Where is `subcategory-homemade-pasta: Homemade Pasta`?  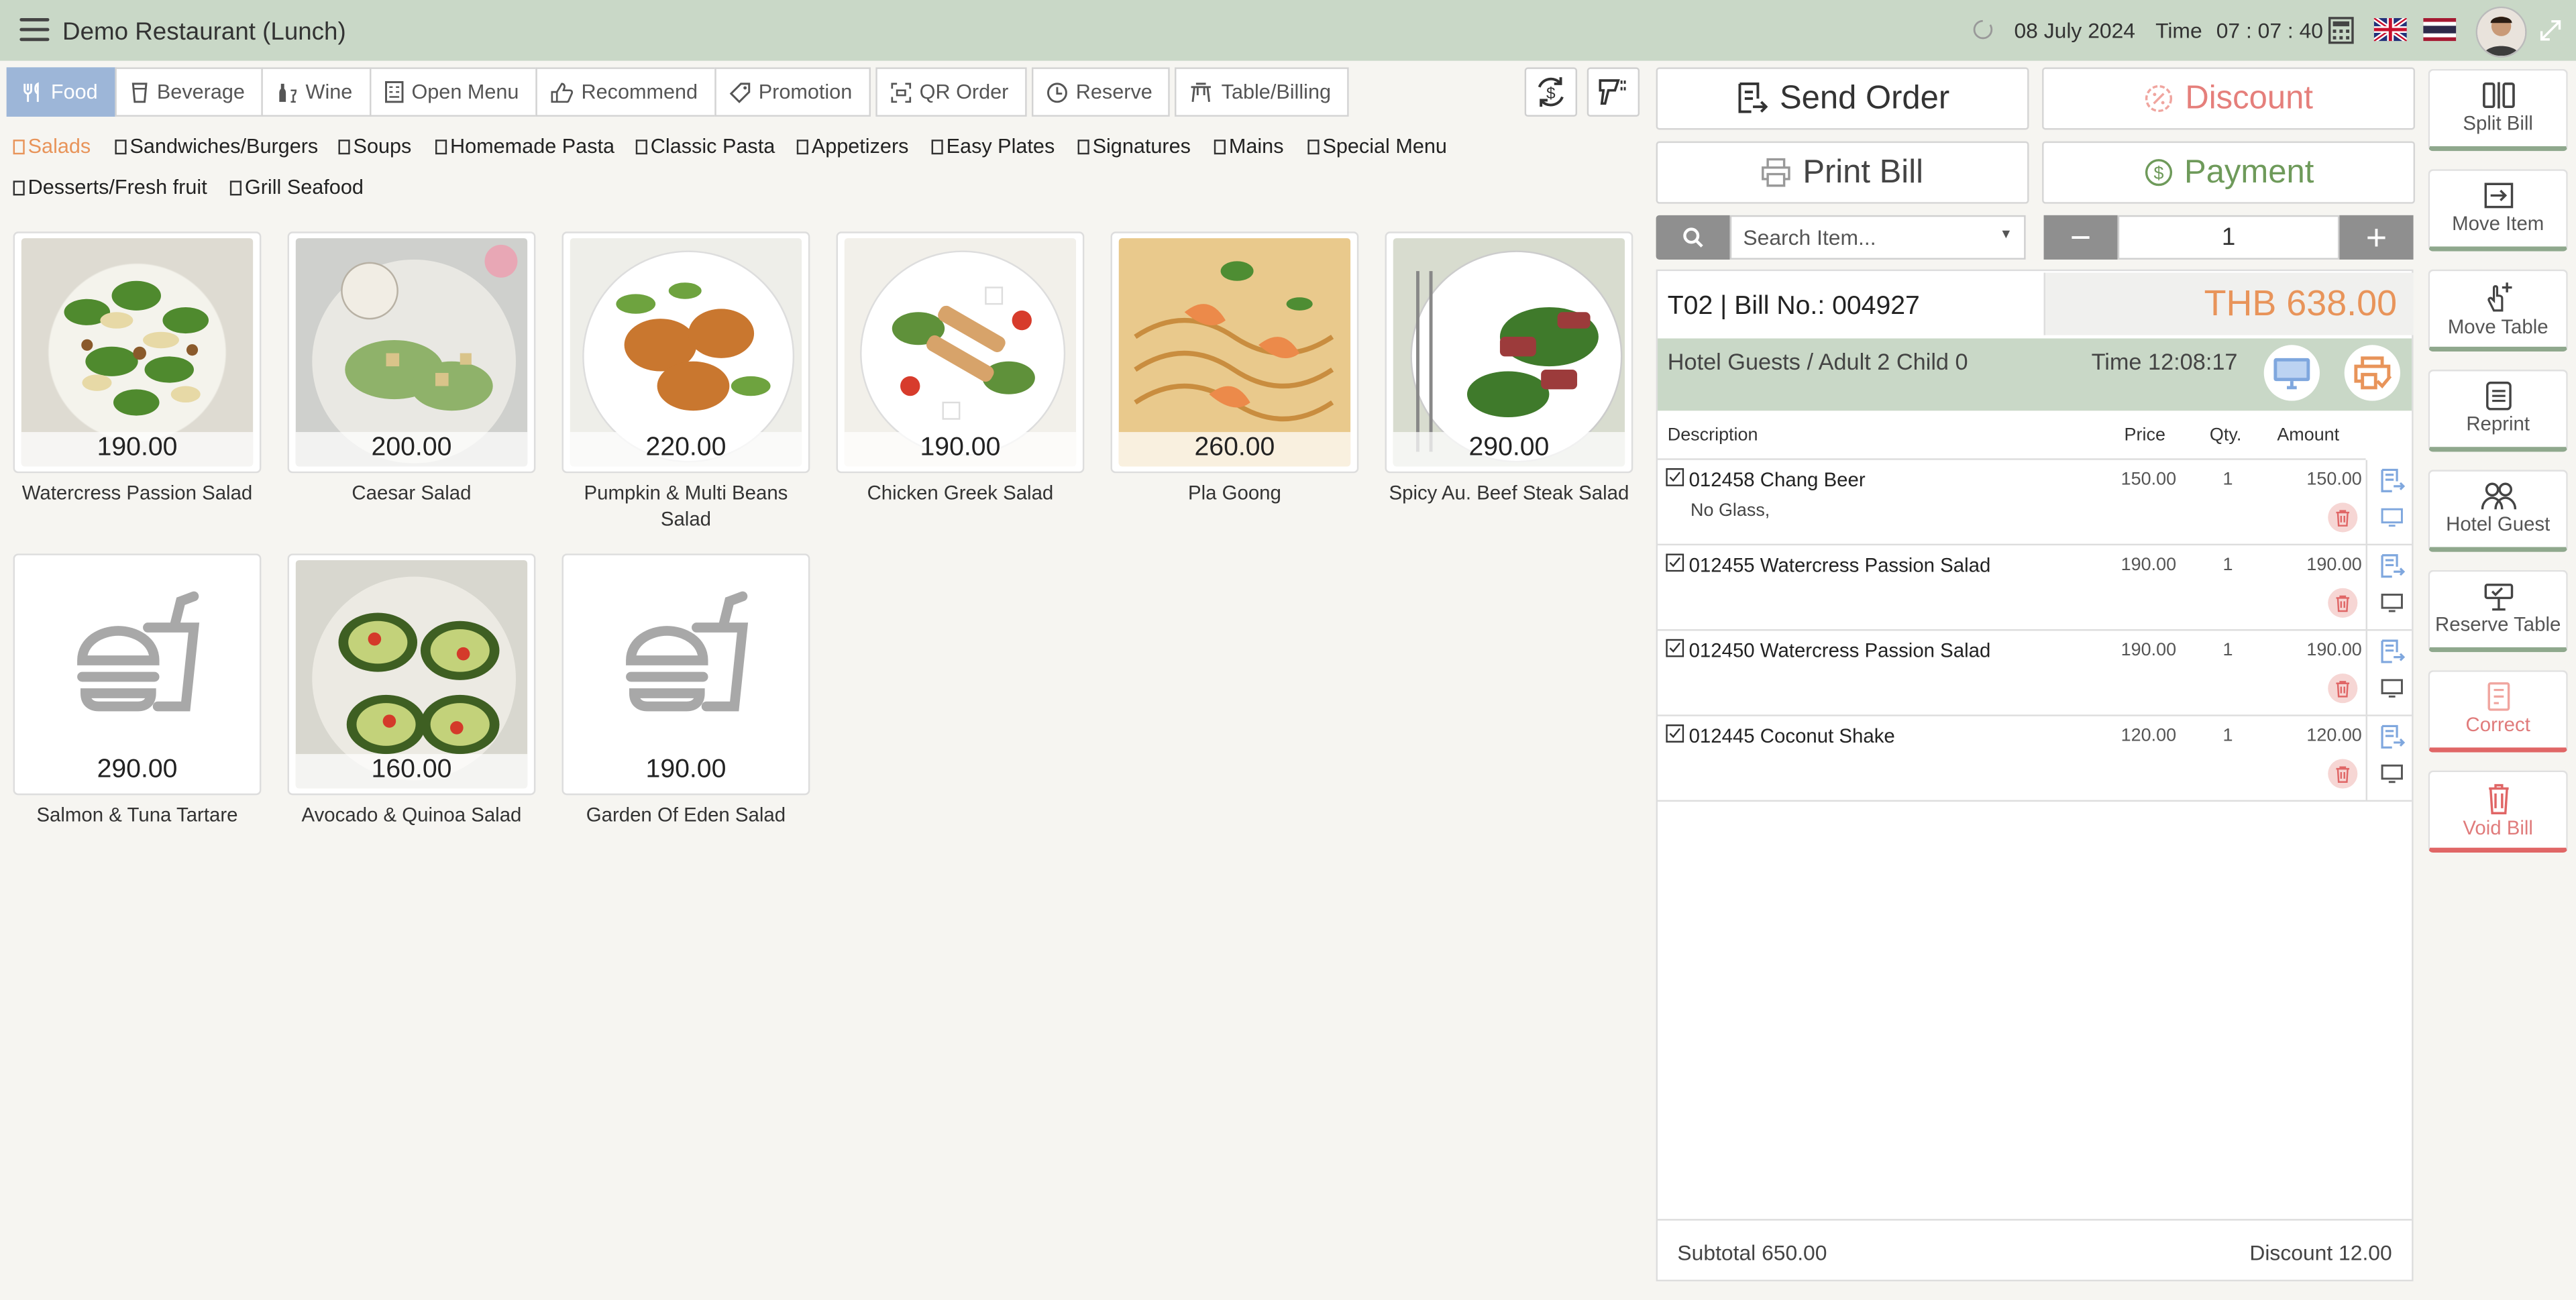
subcategory-homemade-pasta: Homemade Pasta is located at coordinates (524, 147).